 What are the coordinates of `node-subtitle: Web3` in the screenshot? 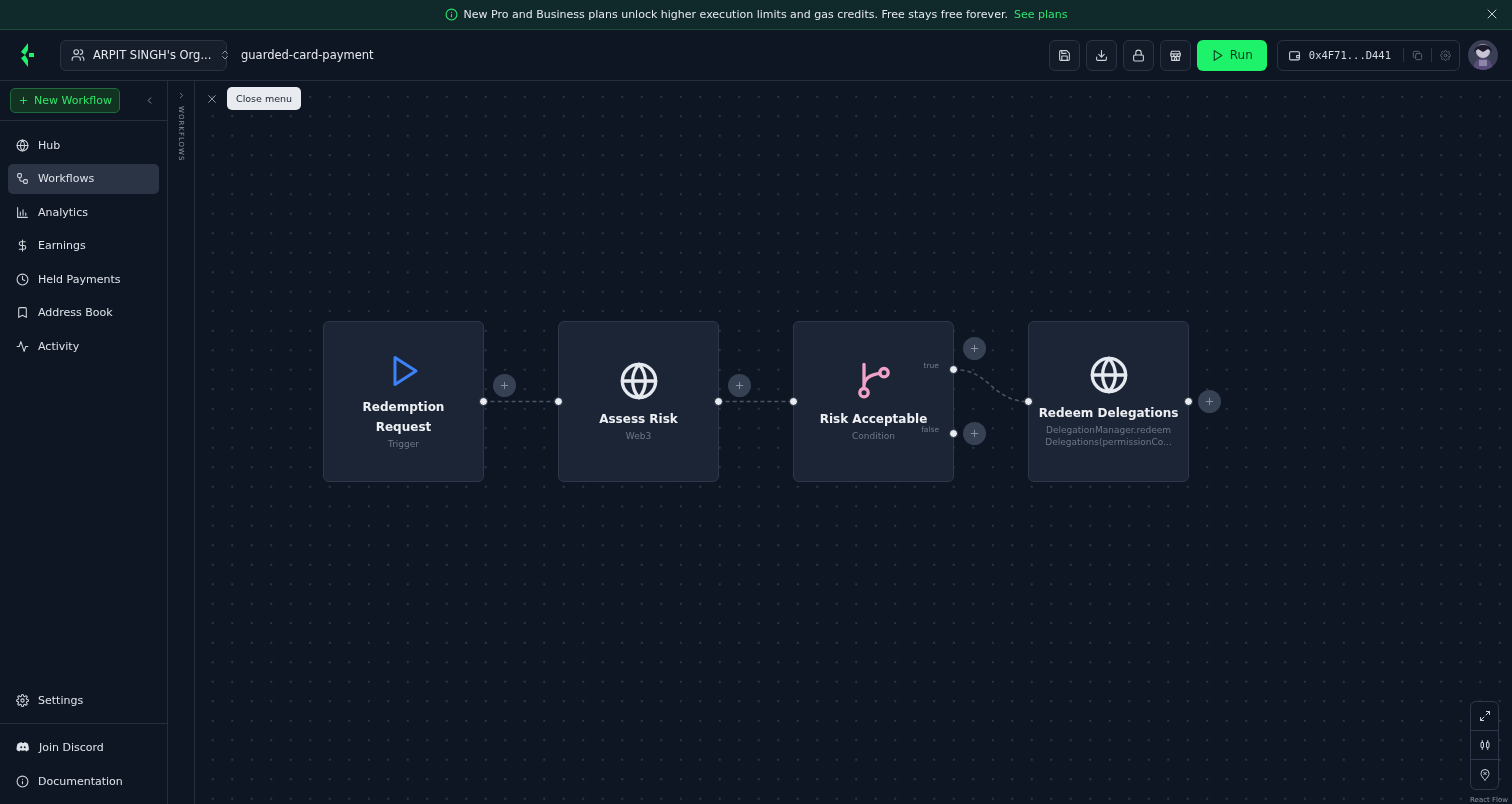 It's located at (638, 436).